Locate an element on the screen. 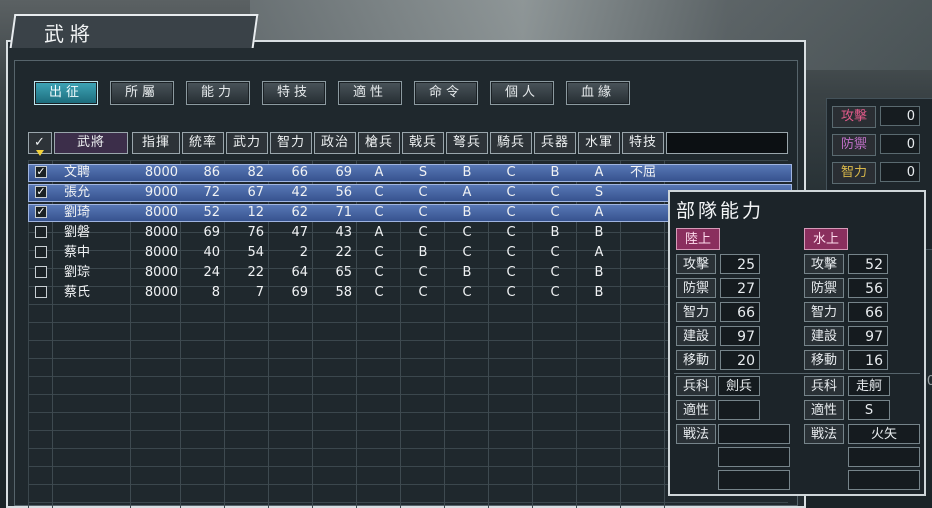 Image resolution: width=932 pixels, height=508 pixels. land-move-value: 20 is located at coordinates (740, 360).